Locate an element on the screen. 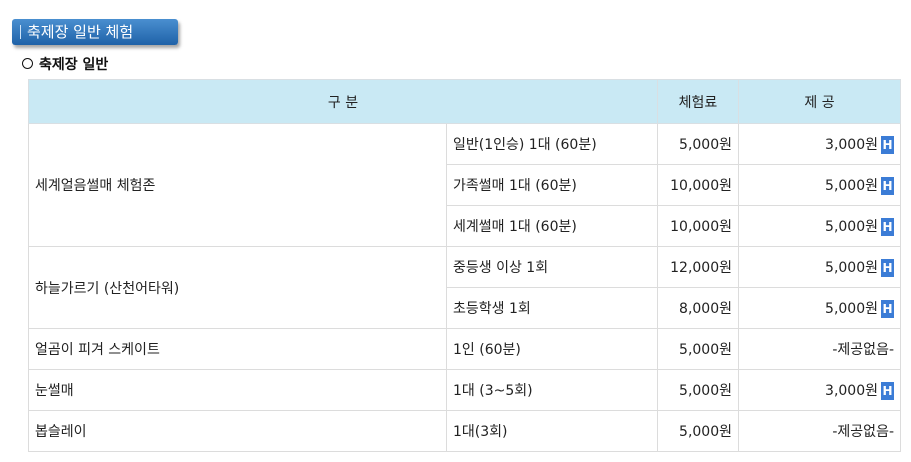 The width and height of the screenshot is (911, 462). row-name: 하늘가르기 (산천어타워) is located at coordinates (237, 287).